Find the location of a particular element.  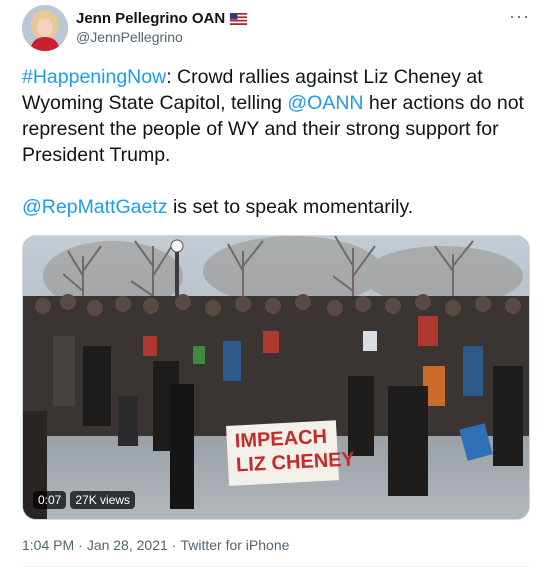

mention-link-oann: @OANN is located at coordinates (325, 103).